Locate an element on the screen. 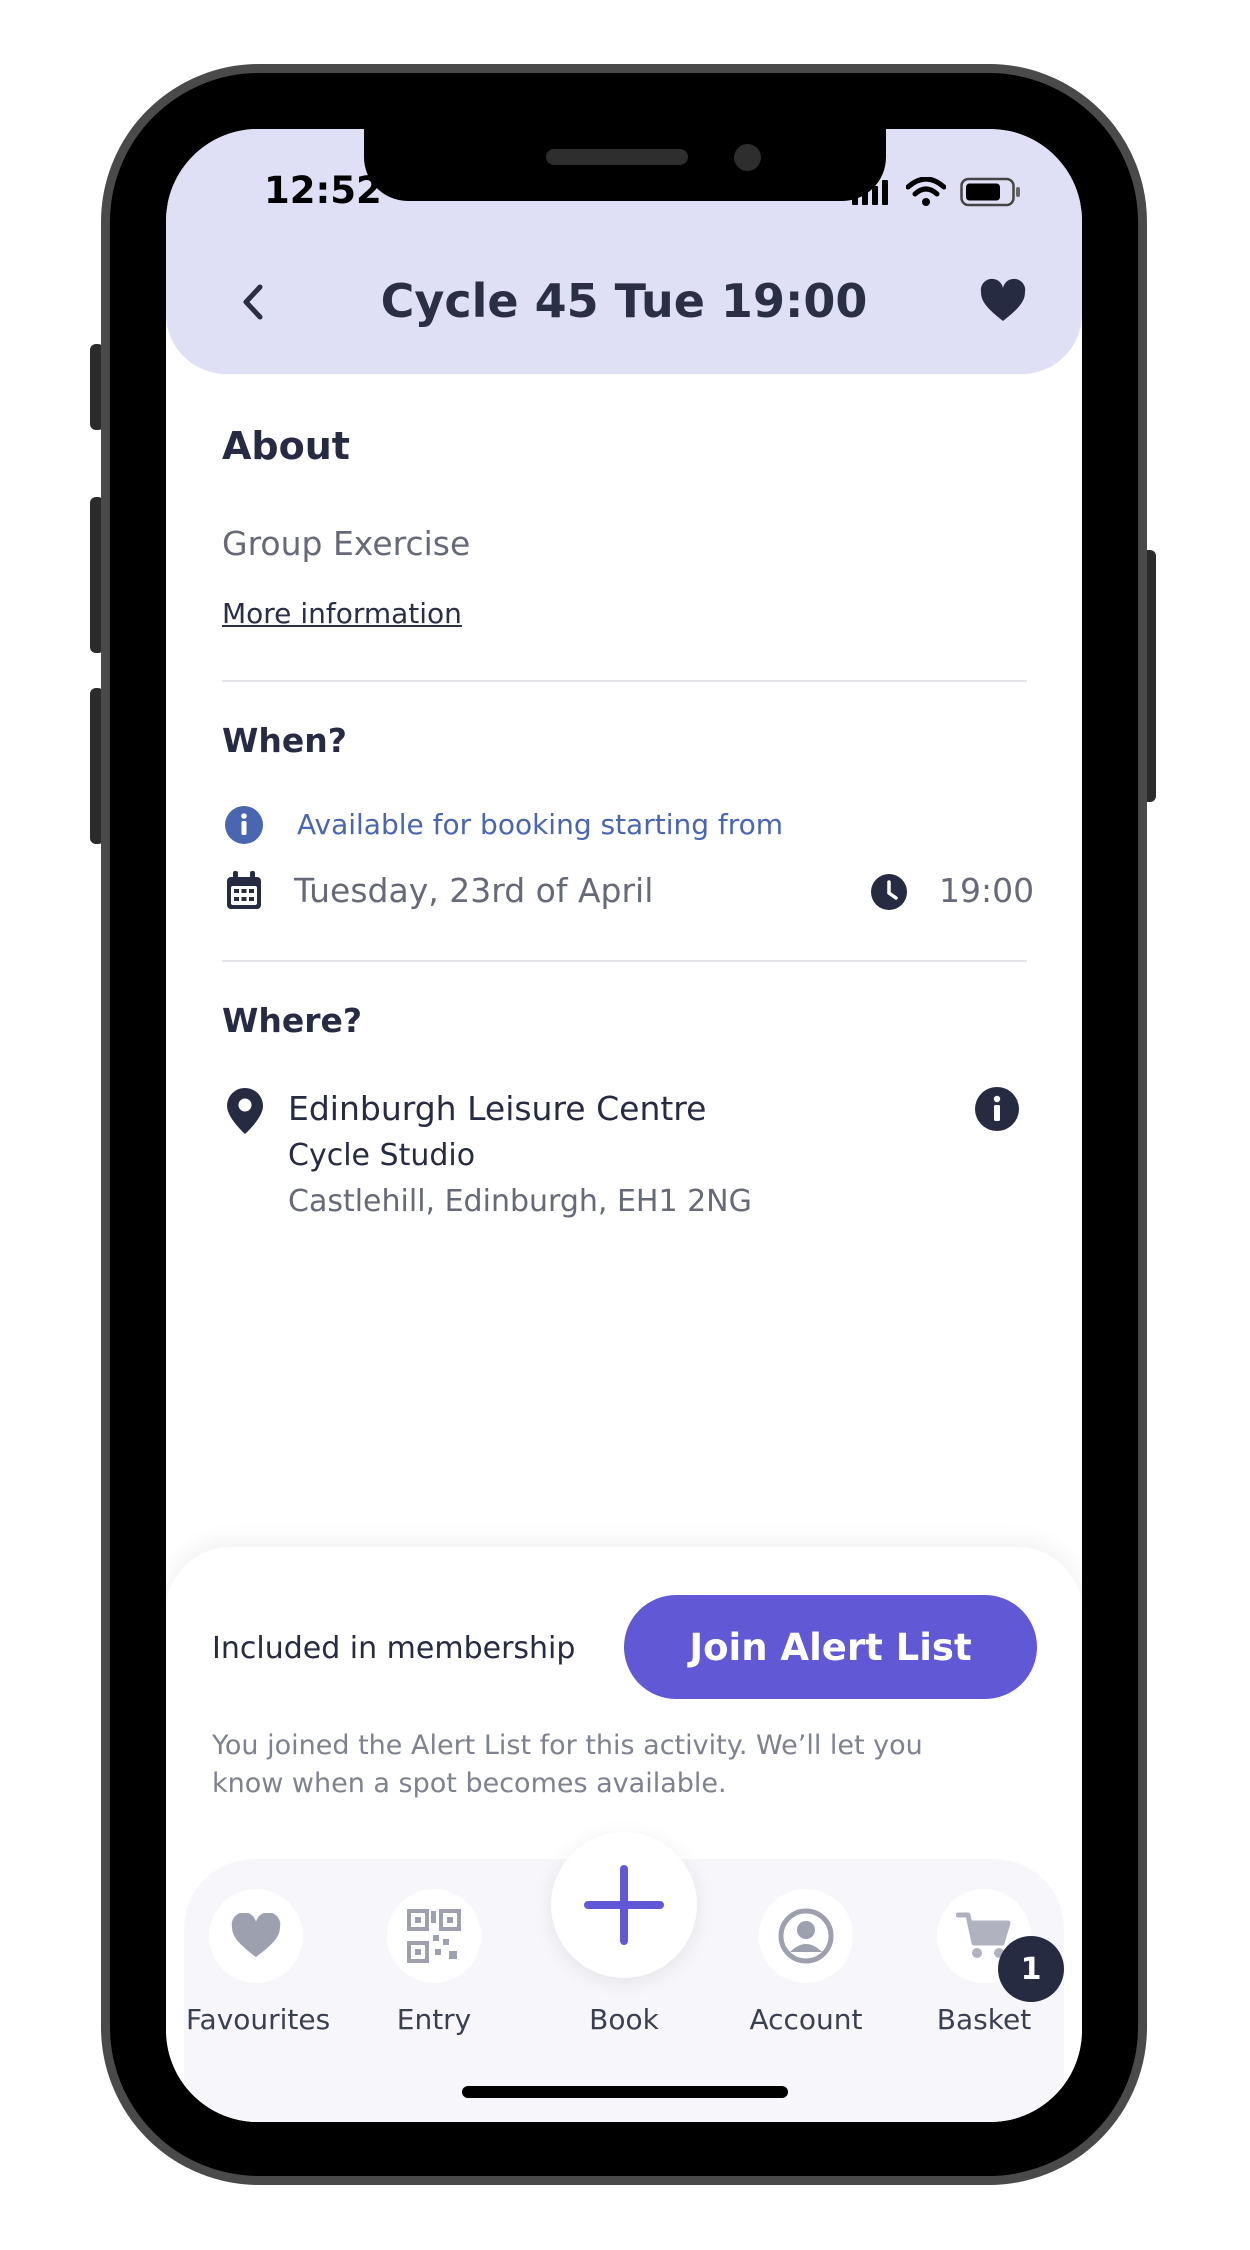  qr-code-icon is located at coordinates (434, 1936).